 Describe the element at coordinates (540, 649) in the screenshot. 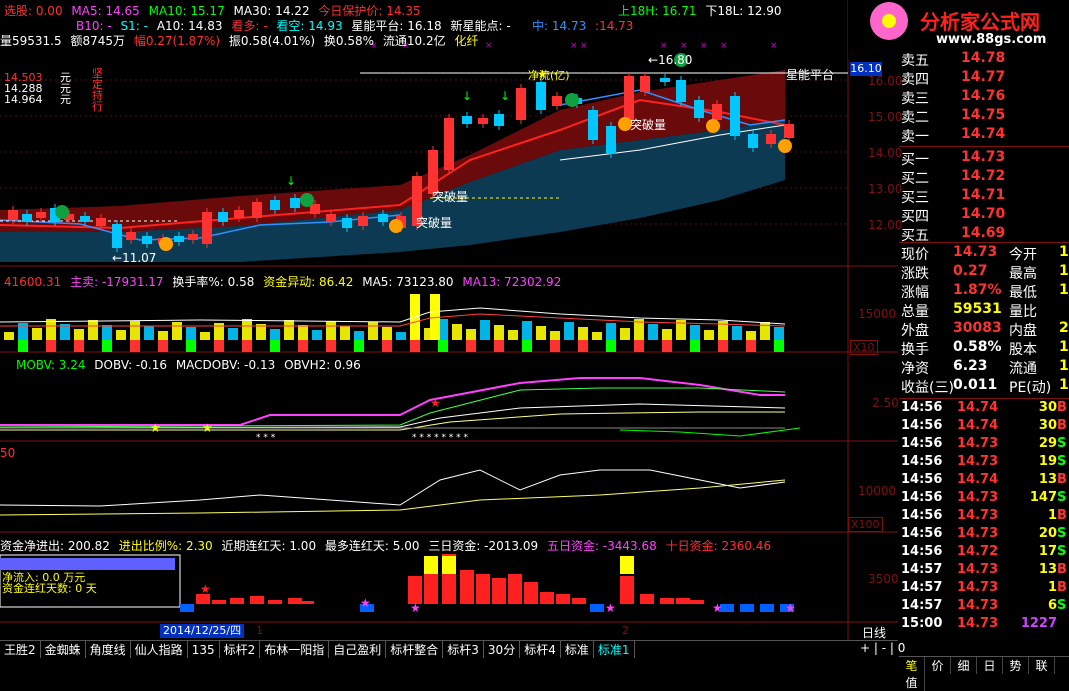

I see `tab-11: 标杆4` at that location.